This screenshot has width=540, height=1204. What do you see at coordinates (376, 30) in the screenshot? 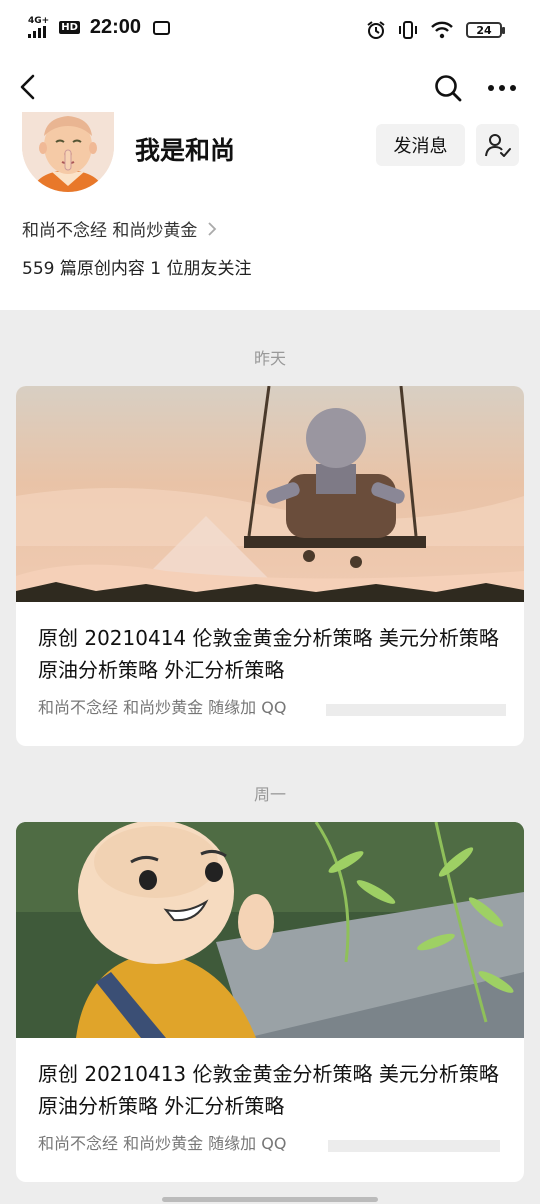
I see `alarm-icon` at bounding box center [376, 30].